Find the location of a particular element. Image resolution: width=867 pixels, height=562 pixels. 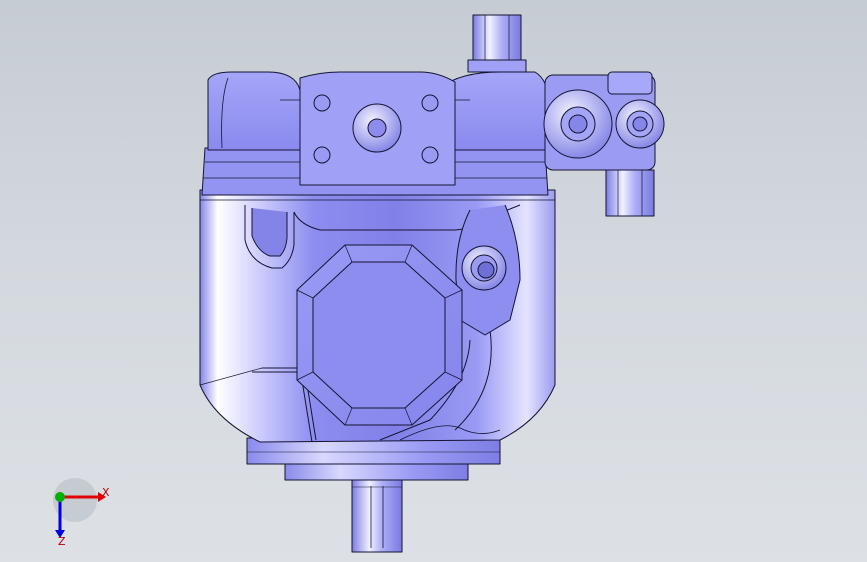

port-plate is located at coordinates (377, 128).